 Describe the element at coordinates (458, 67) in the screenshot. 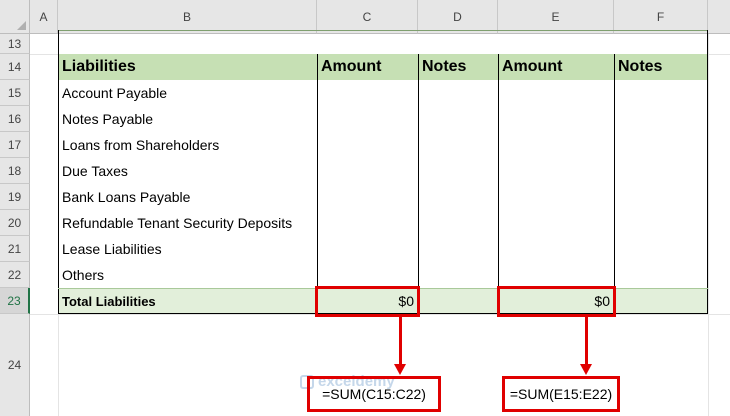

I see `header-notes-d: Notes` at that location.